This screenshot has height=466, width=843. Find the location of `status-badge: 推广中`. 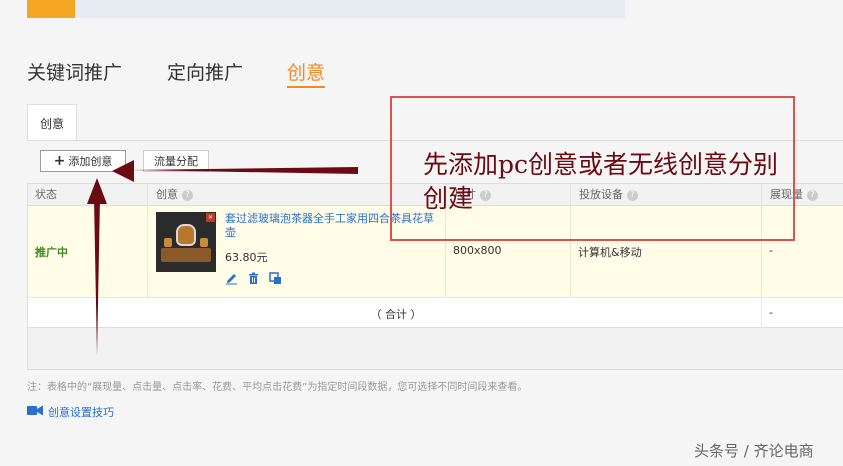

status-badge: 推广中 is located at coordinates (51, 252).